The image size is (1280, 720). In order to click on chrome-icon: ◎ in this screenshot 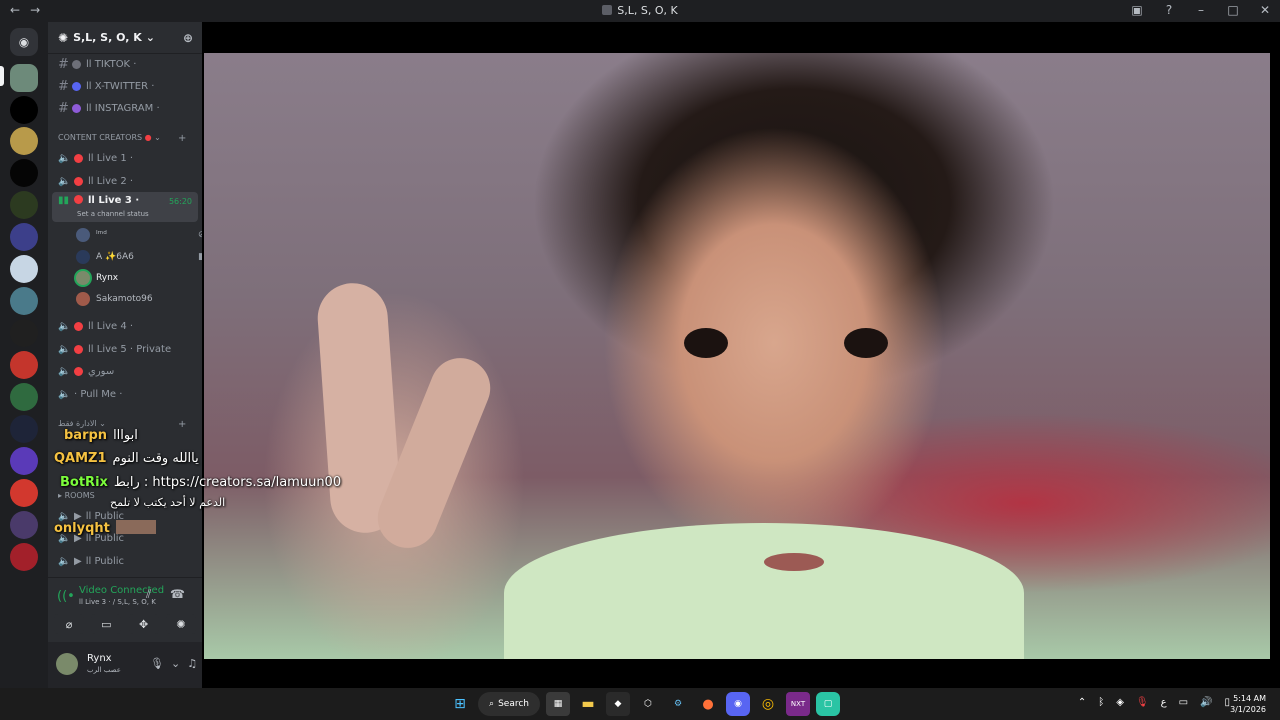, I will do `click(768, 704)`.